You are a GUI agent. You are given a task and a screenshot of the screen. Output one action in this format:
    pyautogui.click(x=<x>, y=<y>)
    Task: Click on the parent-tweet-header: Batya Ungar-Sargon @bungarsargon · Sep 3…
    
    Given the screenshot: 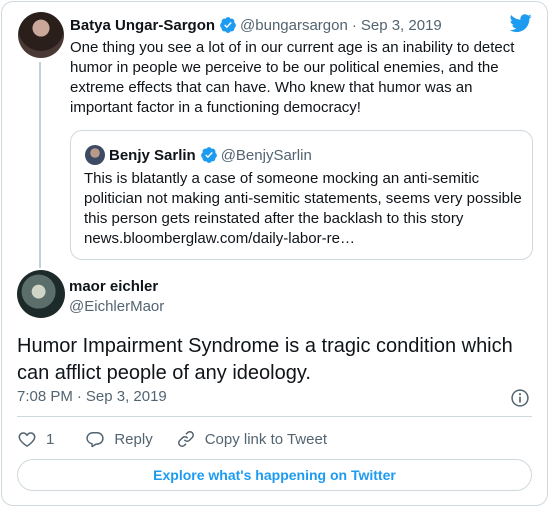 What is the action you would take?
    pyautogui.click(x=256, y=25)
    